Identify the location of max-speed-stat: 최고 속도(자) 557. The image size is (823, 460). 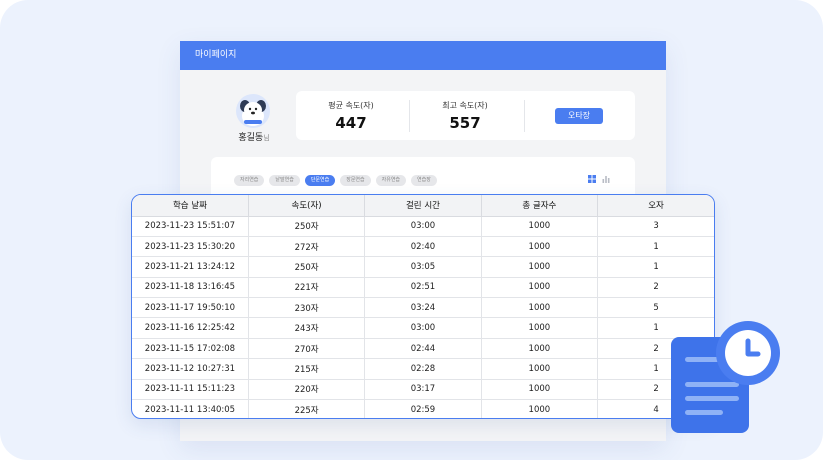
(465, 116).